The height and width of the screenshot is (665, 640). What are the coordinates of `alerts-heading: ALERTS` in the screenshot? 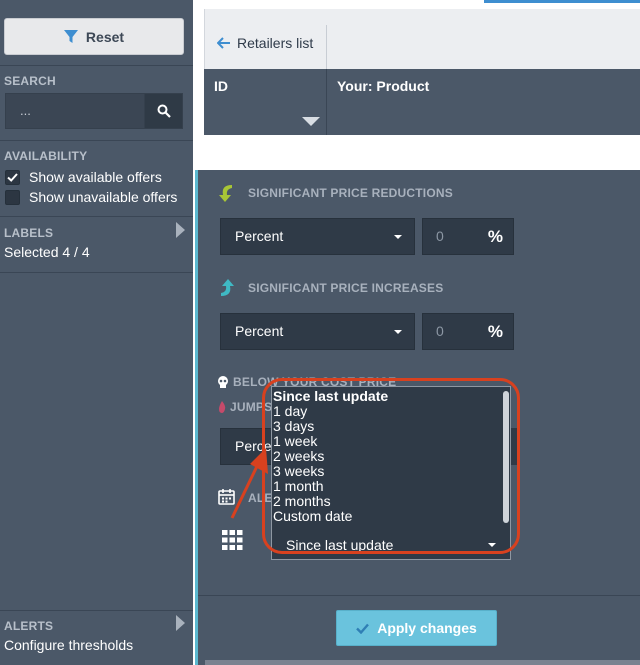 It's located at (29, 626).